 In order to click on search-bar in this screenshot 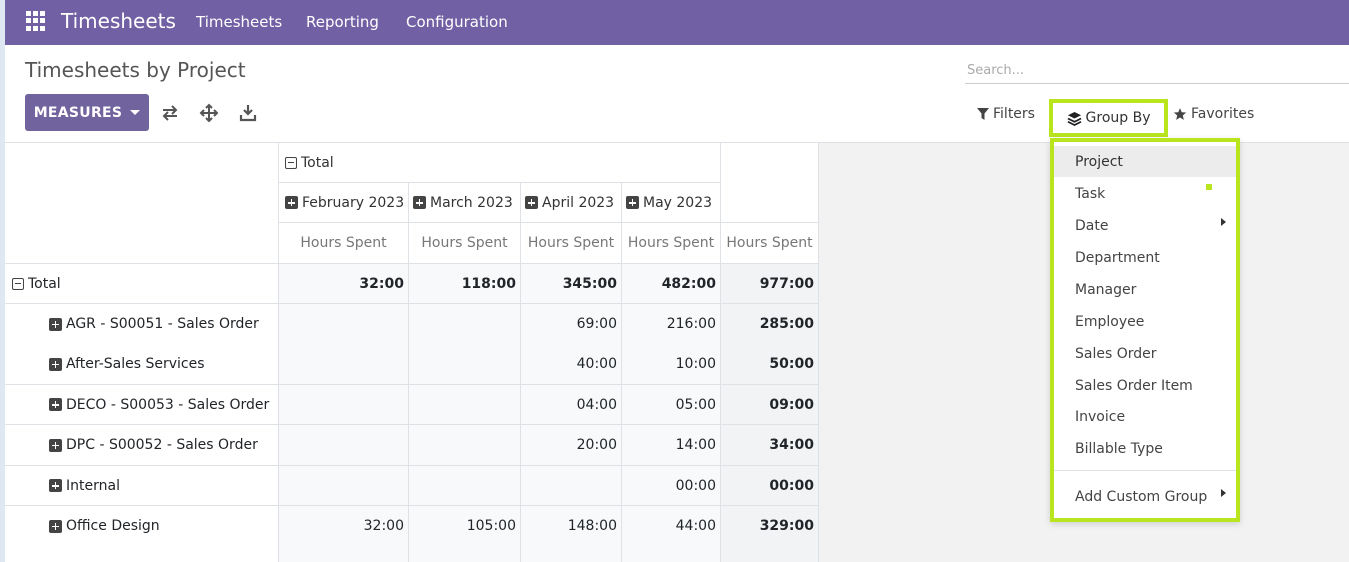, I will do `click(1157, 70)`.